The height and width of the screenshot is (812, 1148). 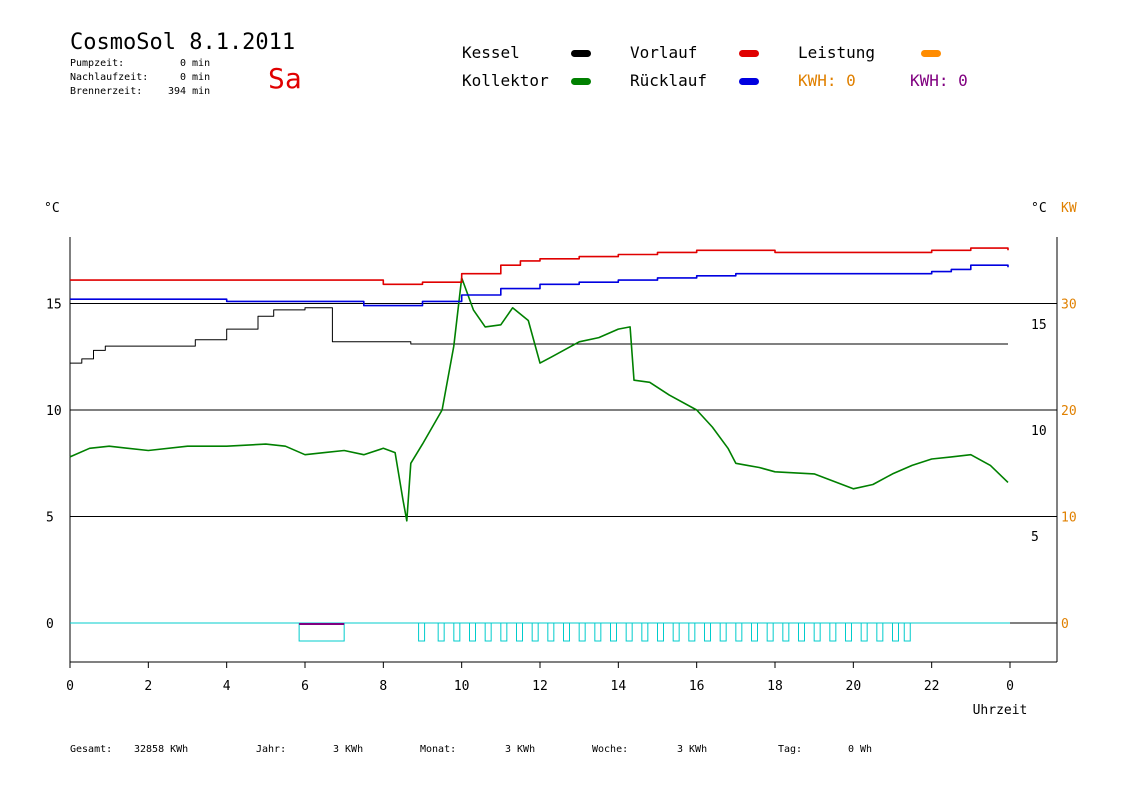 What do you see at coordinates (305, 686) in the screenshot?
I see `x-tick-label: 6` at bounding box center [305, 686].